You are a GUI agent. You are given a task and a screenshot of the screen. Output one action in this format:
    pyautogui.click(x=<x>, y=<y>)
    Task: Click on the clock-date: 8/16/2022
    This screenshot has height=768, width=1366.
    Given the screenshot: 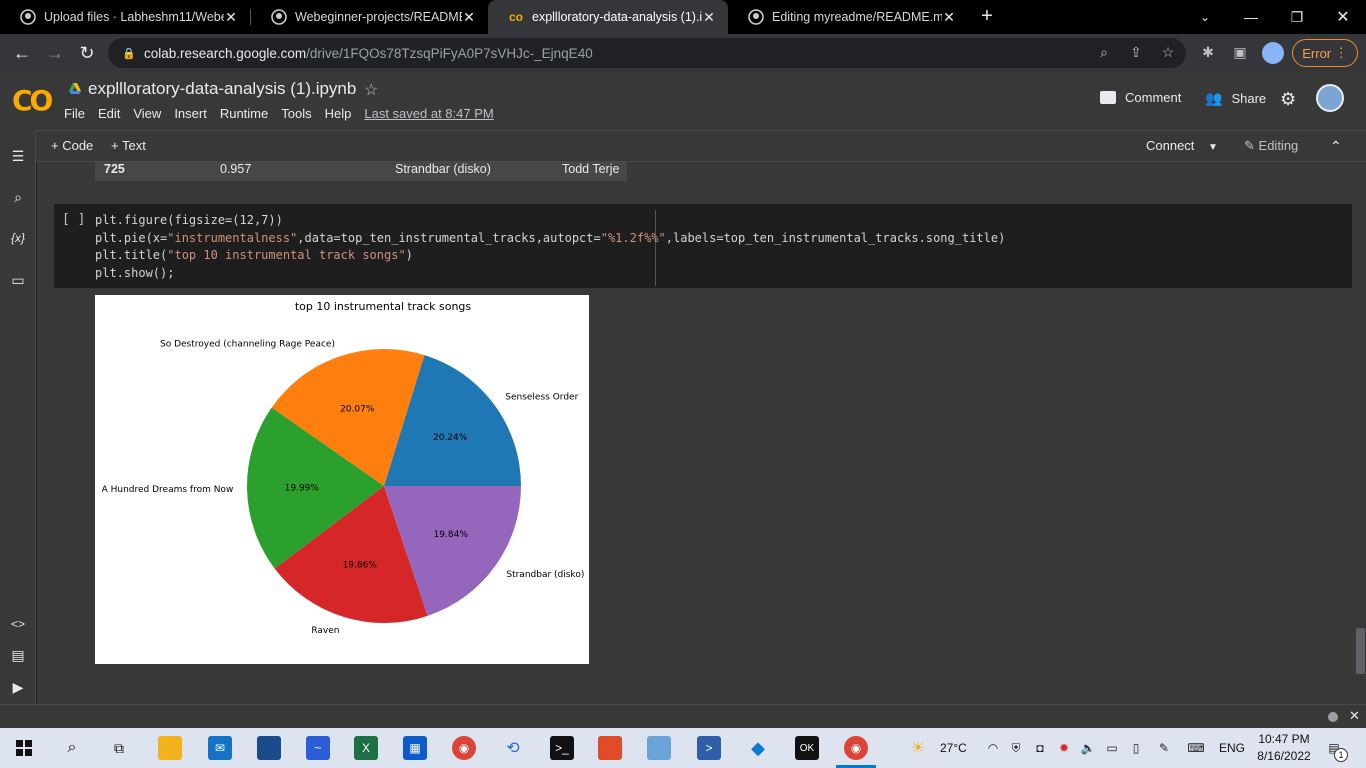 What is the action you would take?
    pyautogui.click(x=1284, y=756)
    